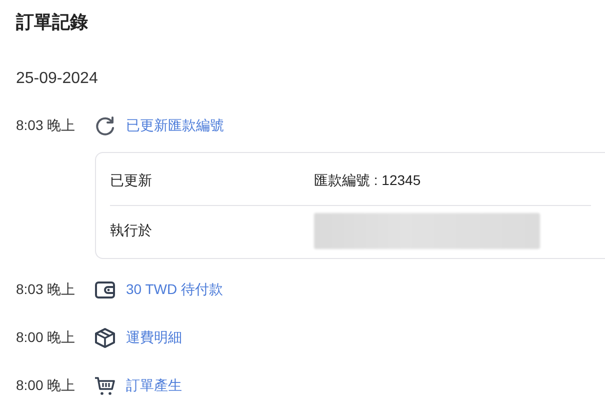 This screenshot has height=412, width=605. What do you see at coordinates (131, 231) in the screenshot?
I see `detail-label: 執行於` at bounding box center [131, 231].